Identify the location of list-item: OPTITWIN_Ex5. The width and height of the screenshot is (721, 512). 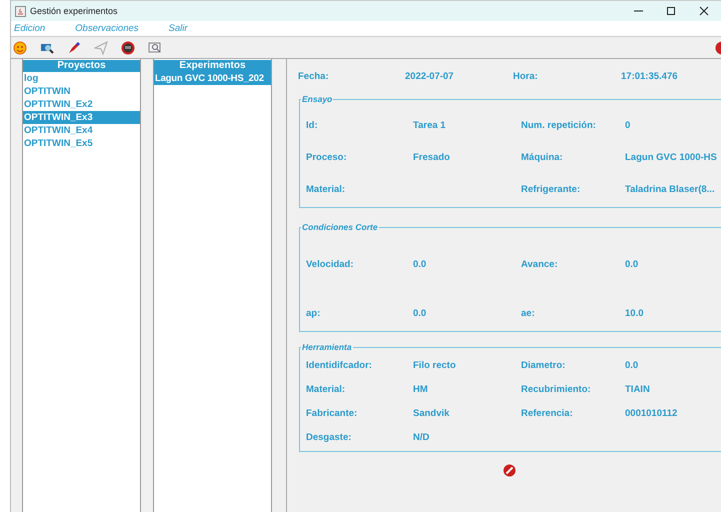
(81, 143).